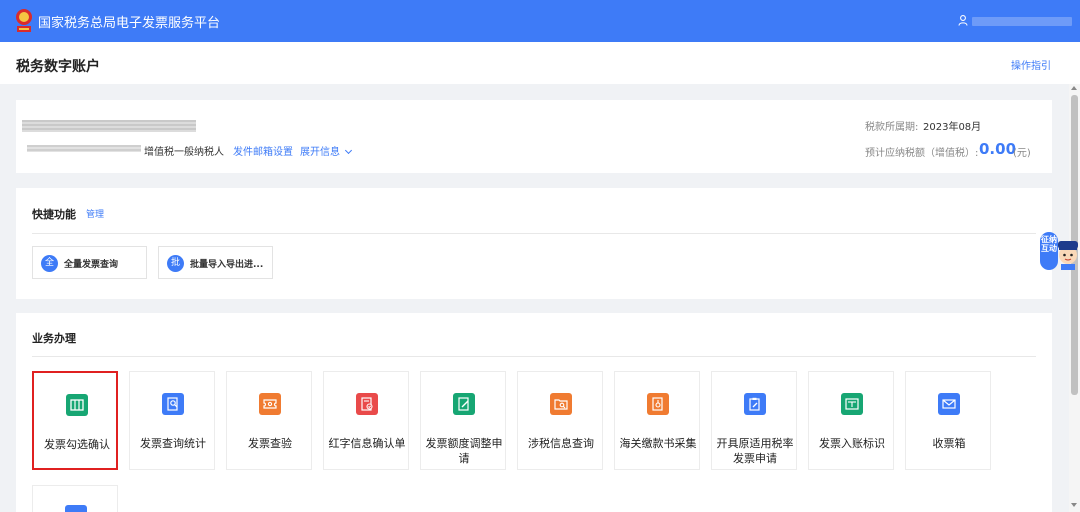 The height and width of the screenshot is (512, 1080). What do you see at coordinates (963, 20) in the screenshot?
I see `user-icon` at bounding box center [963, 20].